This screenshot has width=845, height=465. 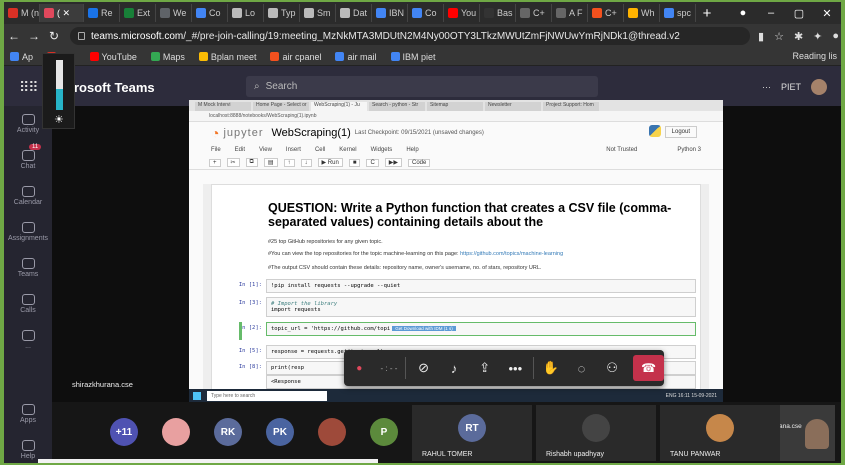 What do you see at coordinates (761, 36) in the screenshot?
I see `camera-blocked-icon: ▮` at bounding box center [761, 36].